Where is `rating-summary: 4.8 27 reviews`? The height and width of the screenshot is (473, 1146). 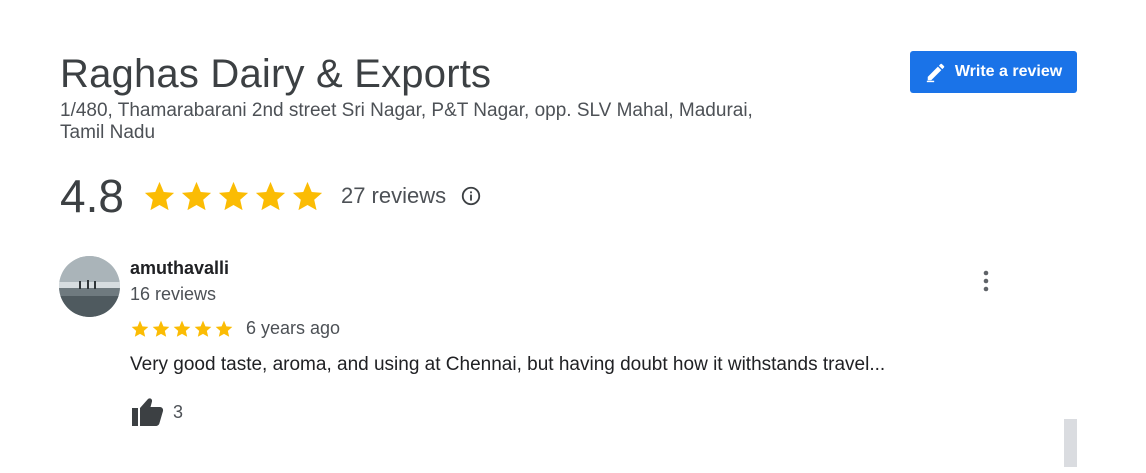
rating-summary: 4.8 27 reviews is located at coordinates (271, 196).